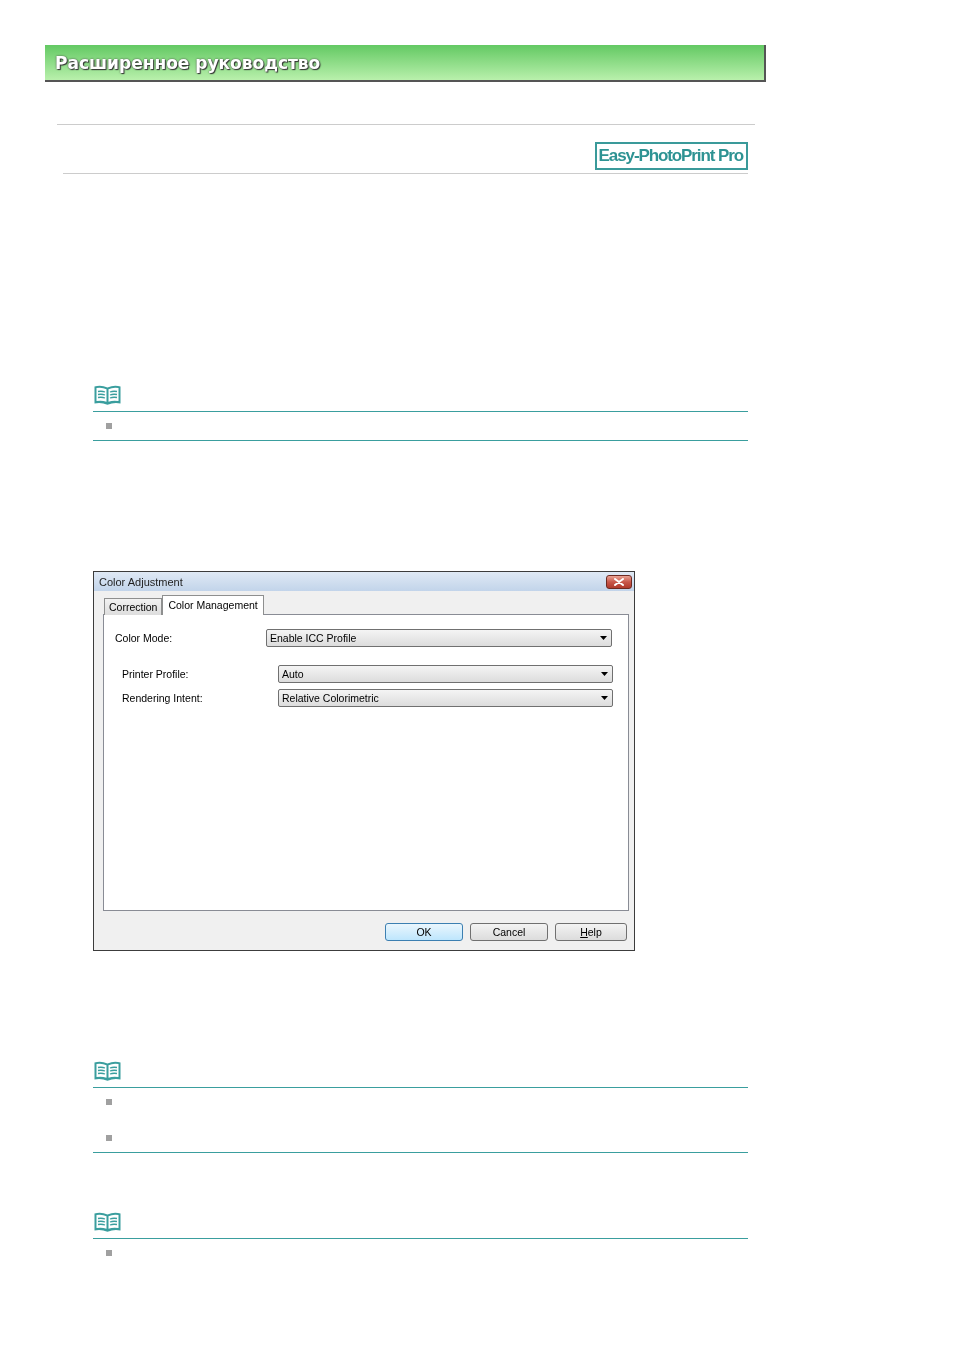  What do you see at coordinates (141, 581) in the screenshot?
I see `dialog-title: Color Adjustment` at bounding box center [141, 581].